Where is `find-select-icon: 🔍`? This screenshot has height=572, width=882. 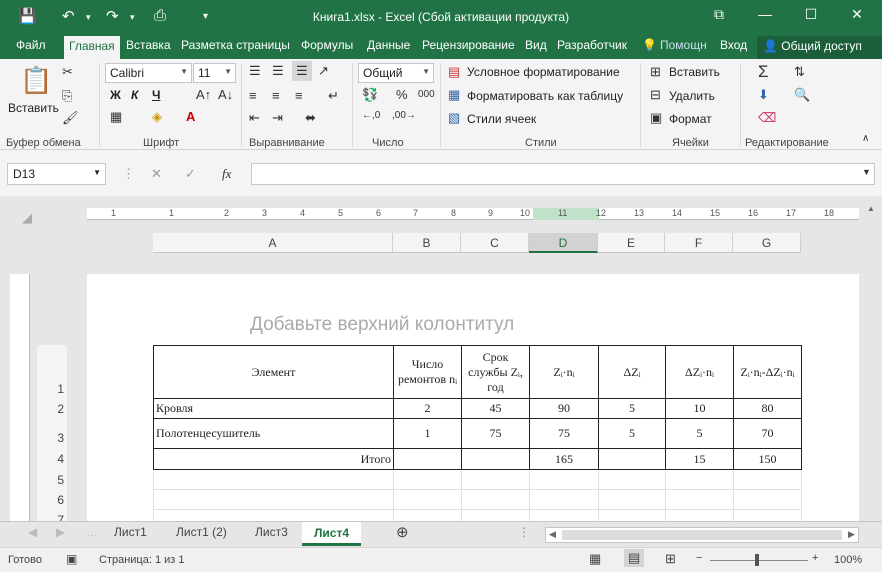
find-select-icon: 🔍 is located at coordinates (802, 95).